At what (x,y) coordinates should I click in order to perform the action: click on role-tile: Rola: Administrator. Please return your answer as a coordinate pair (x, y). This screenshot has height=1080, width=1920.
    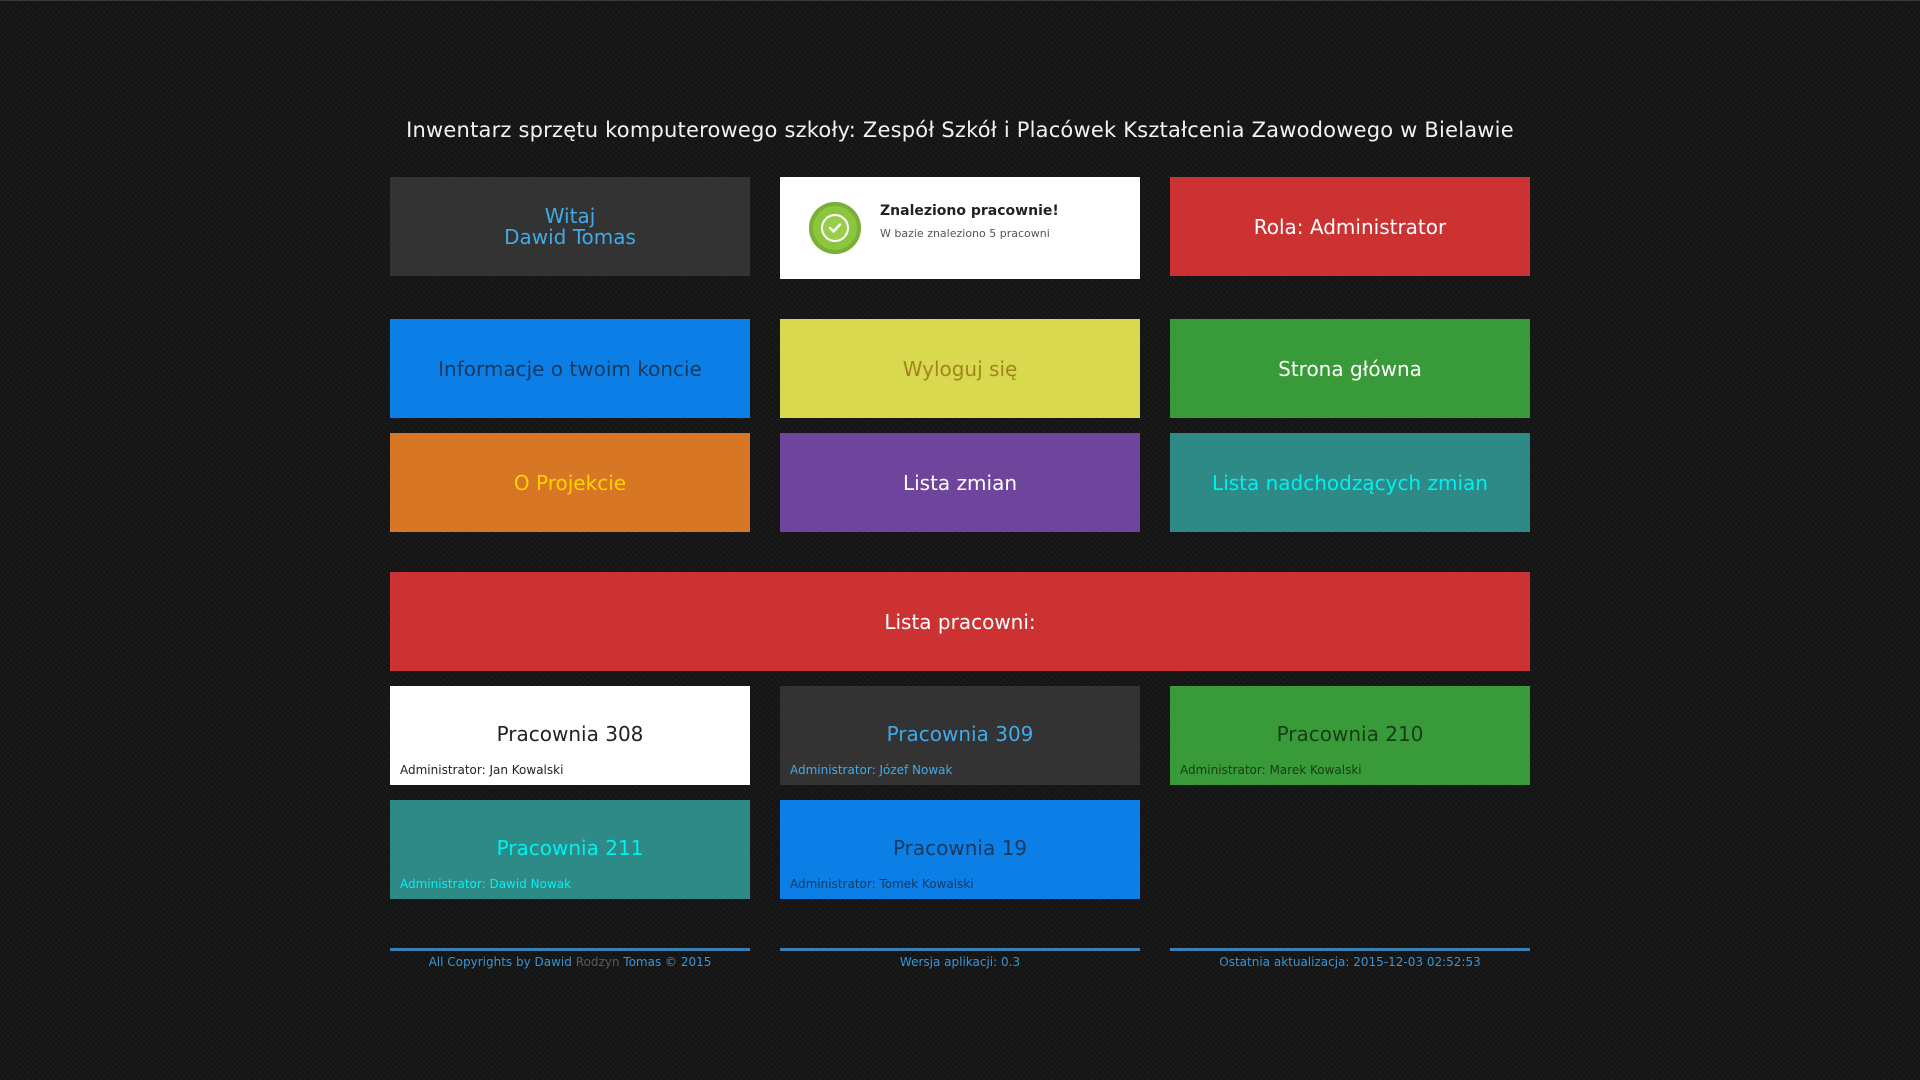
    Looking at the image, I should click on (1350, 226).